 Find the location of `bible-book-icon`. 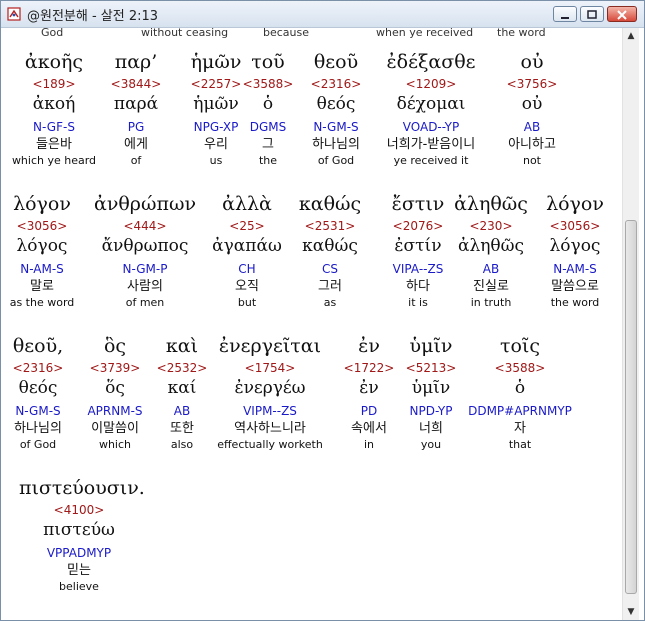

bible-book-icon is located at coordinates (14, 14).